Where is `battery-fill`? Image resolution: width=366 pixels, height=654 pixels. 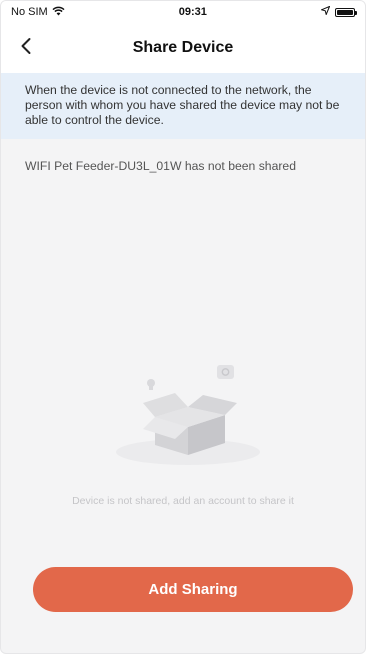 battery-fill is located at coordinates (344, 12).